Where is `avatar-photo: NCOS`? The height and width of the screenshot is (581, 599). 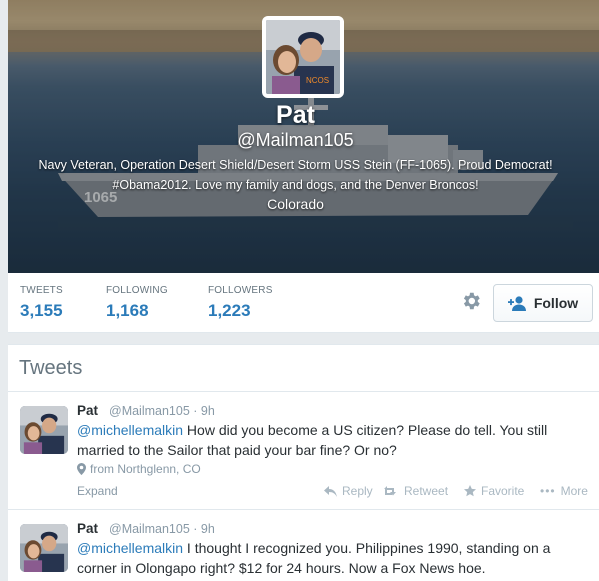
avatar-photo: NCOS is located at coordinates (303, 57).